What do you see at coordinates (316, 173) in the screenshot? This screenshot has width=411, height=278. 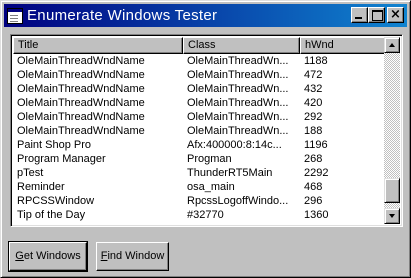 I see `cell-hwnd: 2292` at bounding box center [316, 173].